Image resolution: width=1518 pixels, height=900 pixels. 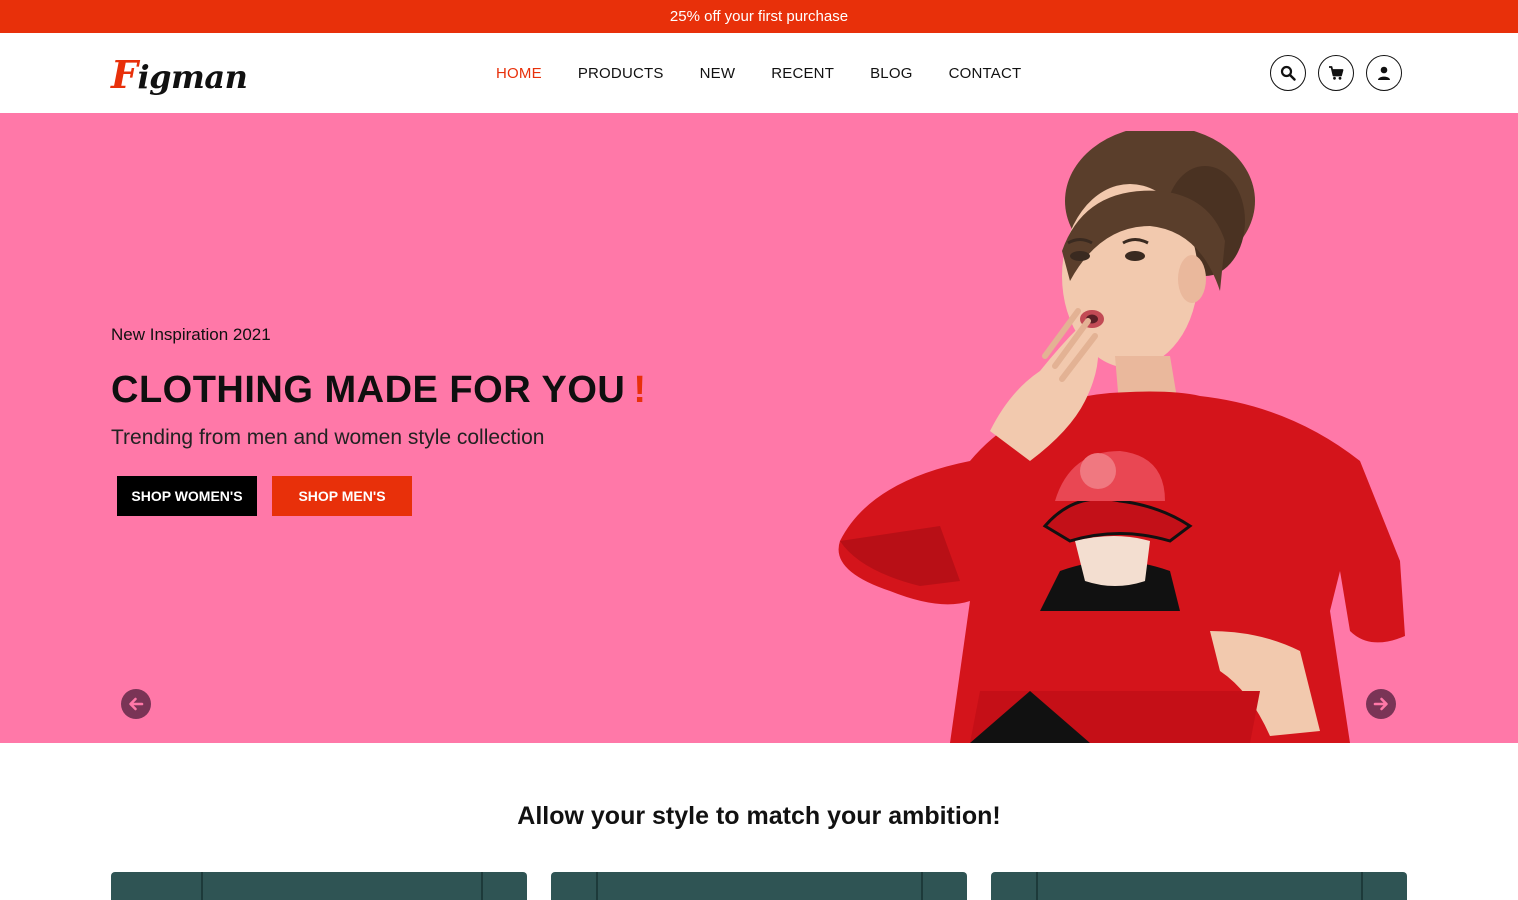 I want to click on account-button, so click(x=1384, y=73).